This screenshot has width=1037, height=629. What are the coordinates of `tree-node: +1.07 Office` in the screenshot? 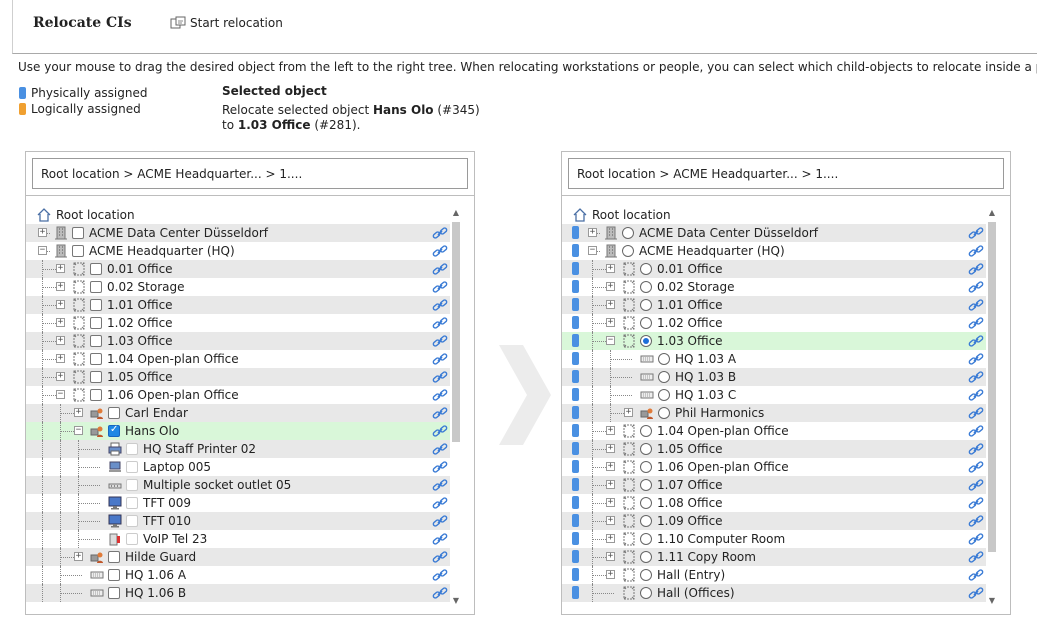 It's located at (774, 485).